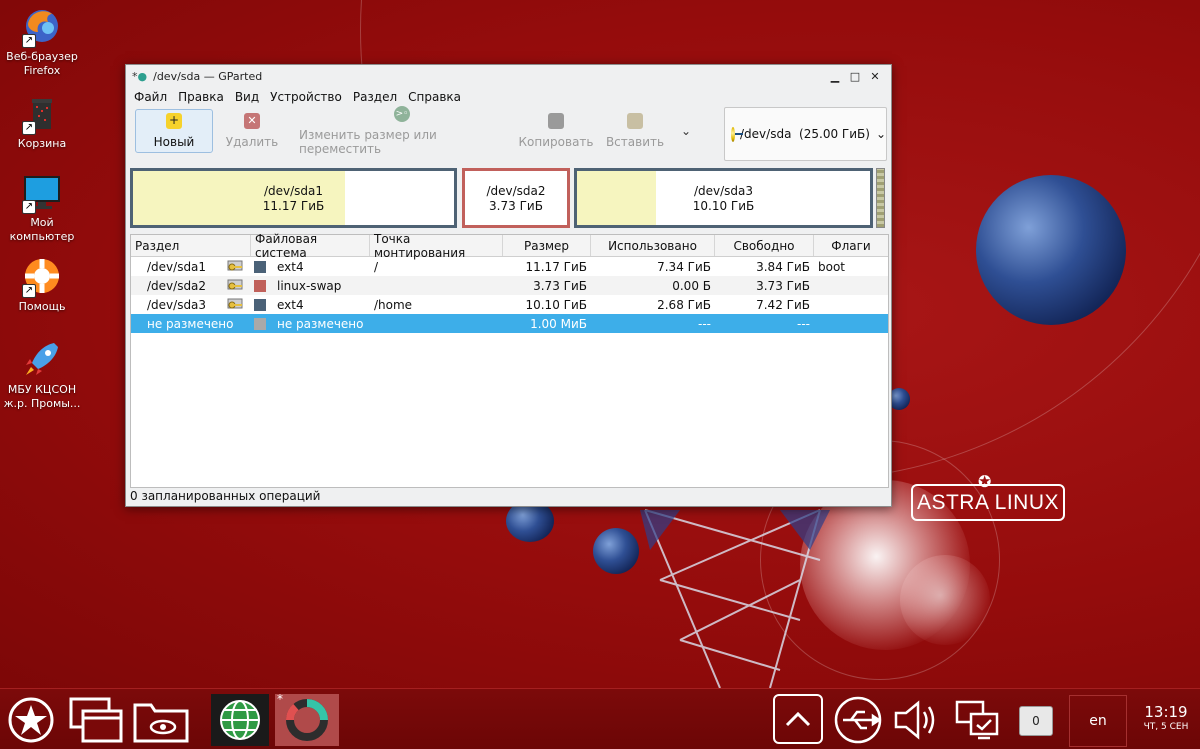  Describe the element at coordinates (1036, 721) in the screenshot. I see `notification-counter: 0` at that location.